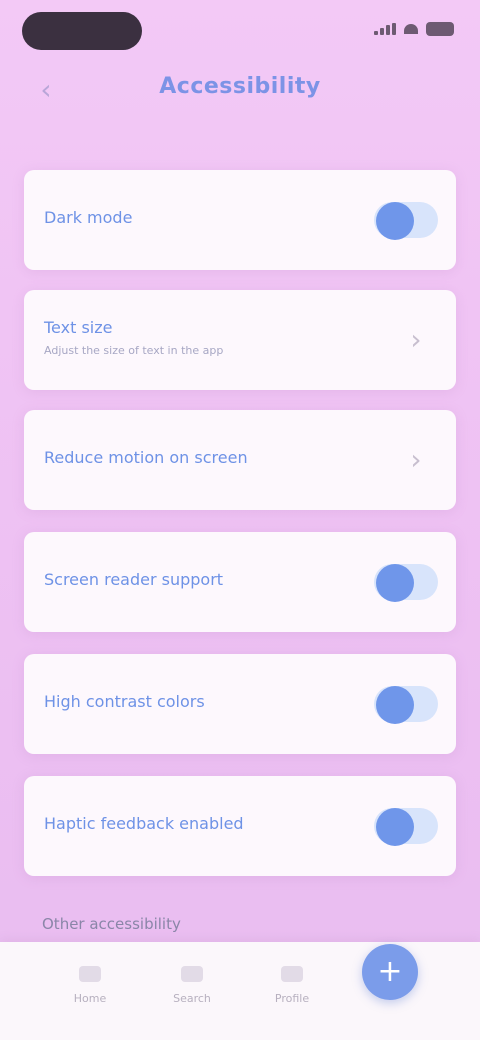 Image resolution: width=480 pixels, height=1040 pixels. Describe the element at coordinates (292, 985) in the screenshot. I see `nav-item-profile: Profile` at that location.